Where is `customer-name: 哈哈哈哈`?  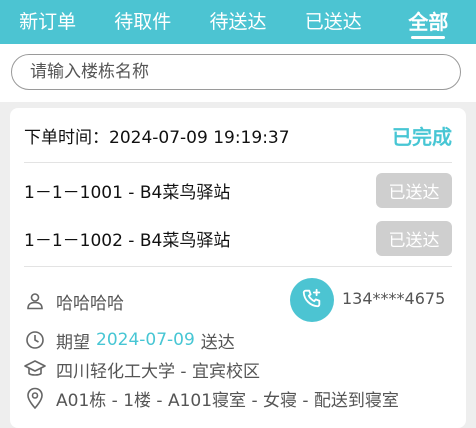 customer-name: 哈哈哈哈 is located at coordinates (90, 303).